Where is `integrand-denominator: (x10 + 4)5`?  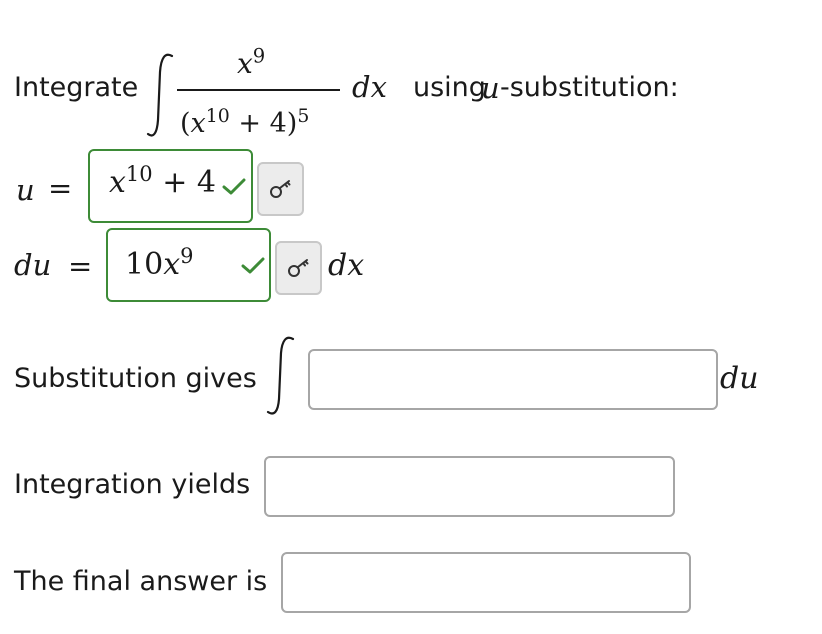
integrand-denominator: (x10 + 4)5 is located at coordinates (245, 122).